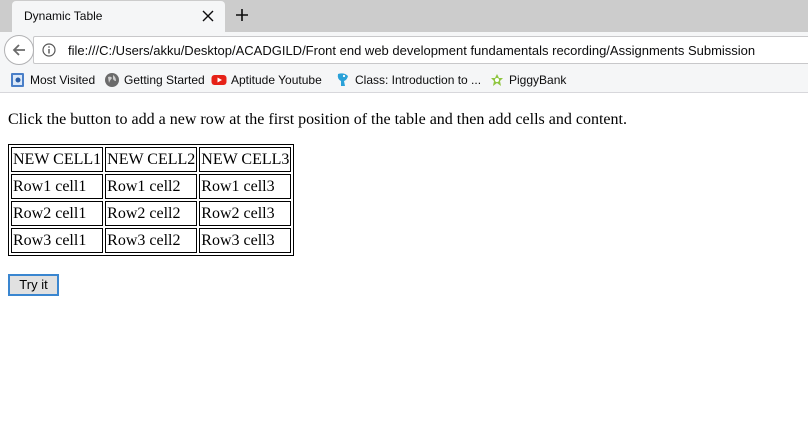 The width and height of the screenshot is (808, 443). What do you see at coordinates (219, 80) in the screenshot?
I see `youtube-icon` at bounding box center [219, 80].